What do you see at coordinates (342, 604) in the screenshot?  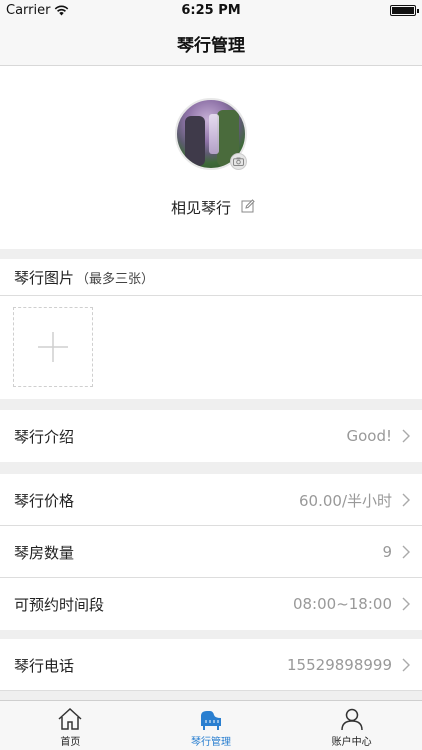 I see `row-value: 08:00~18:00` at bounding box center [342, 604].